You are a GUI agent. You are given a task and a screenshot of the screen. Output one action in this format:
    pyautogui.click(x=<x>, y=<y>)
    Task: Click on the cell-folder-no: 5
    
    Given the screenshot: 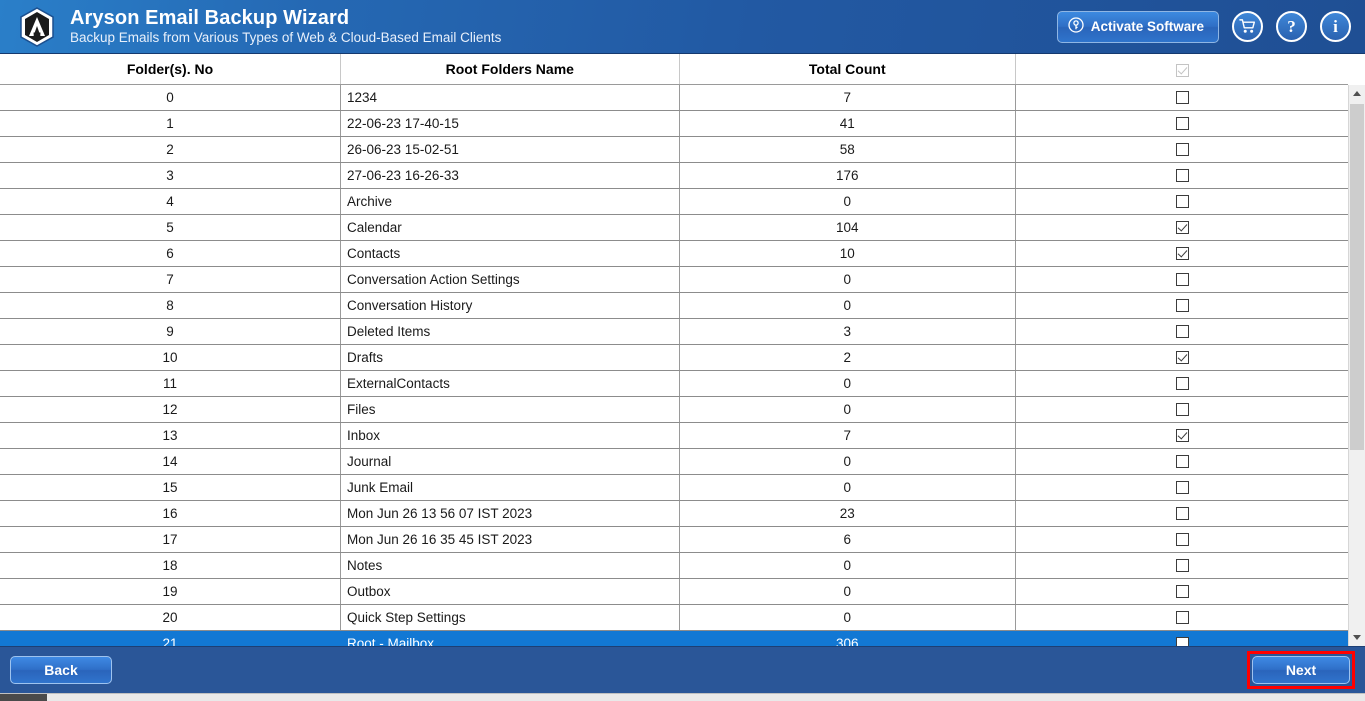 What is the action you would take?
    pyautogui.click(x=171, y=227)
    